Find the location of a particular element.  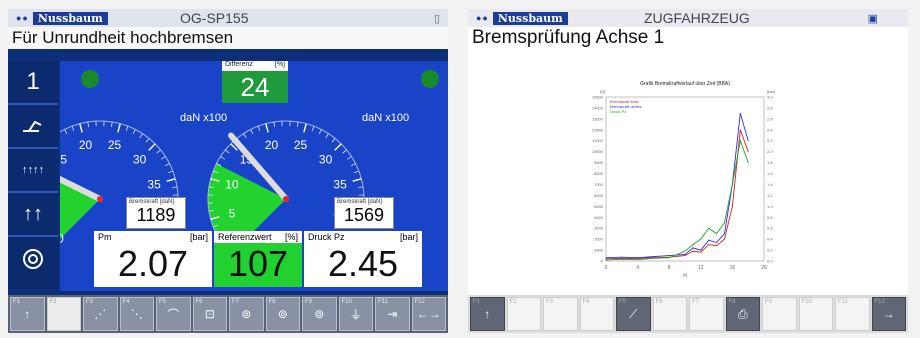

gauge-tick-label: 20 is located at coordinates (86, 145).